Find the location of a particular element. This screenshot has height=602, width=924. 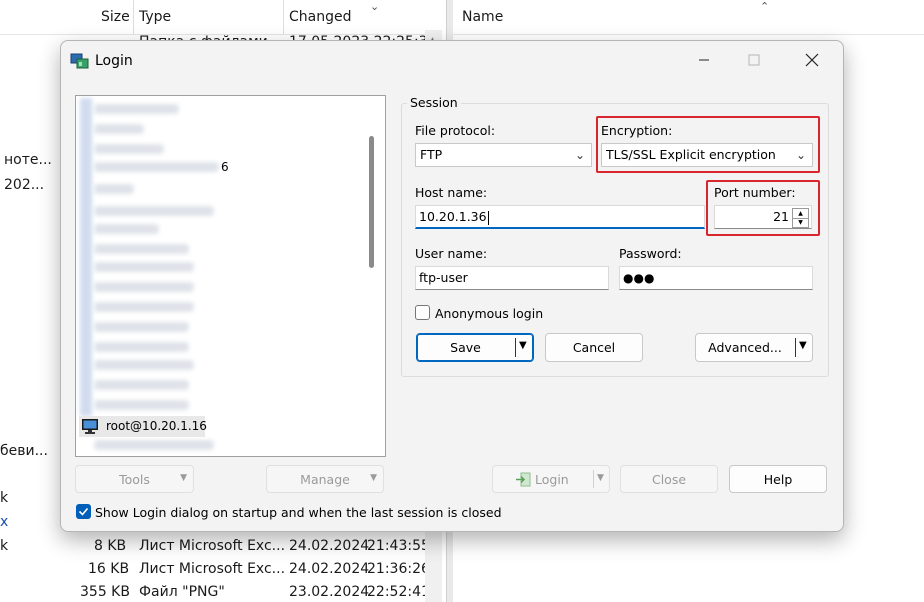

anonymous-login-checkbox is located at coordinates (422, 312).